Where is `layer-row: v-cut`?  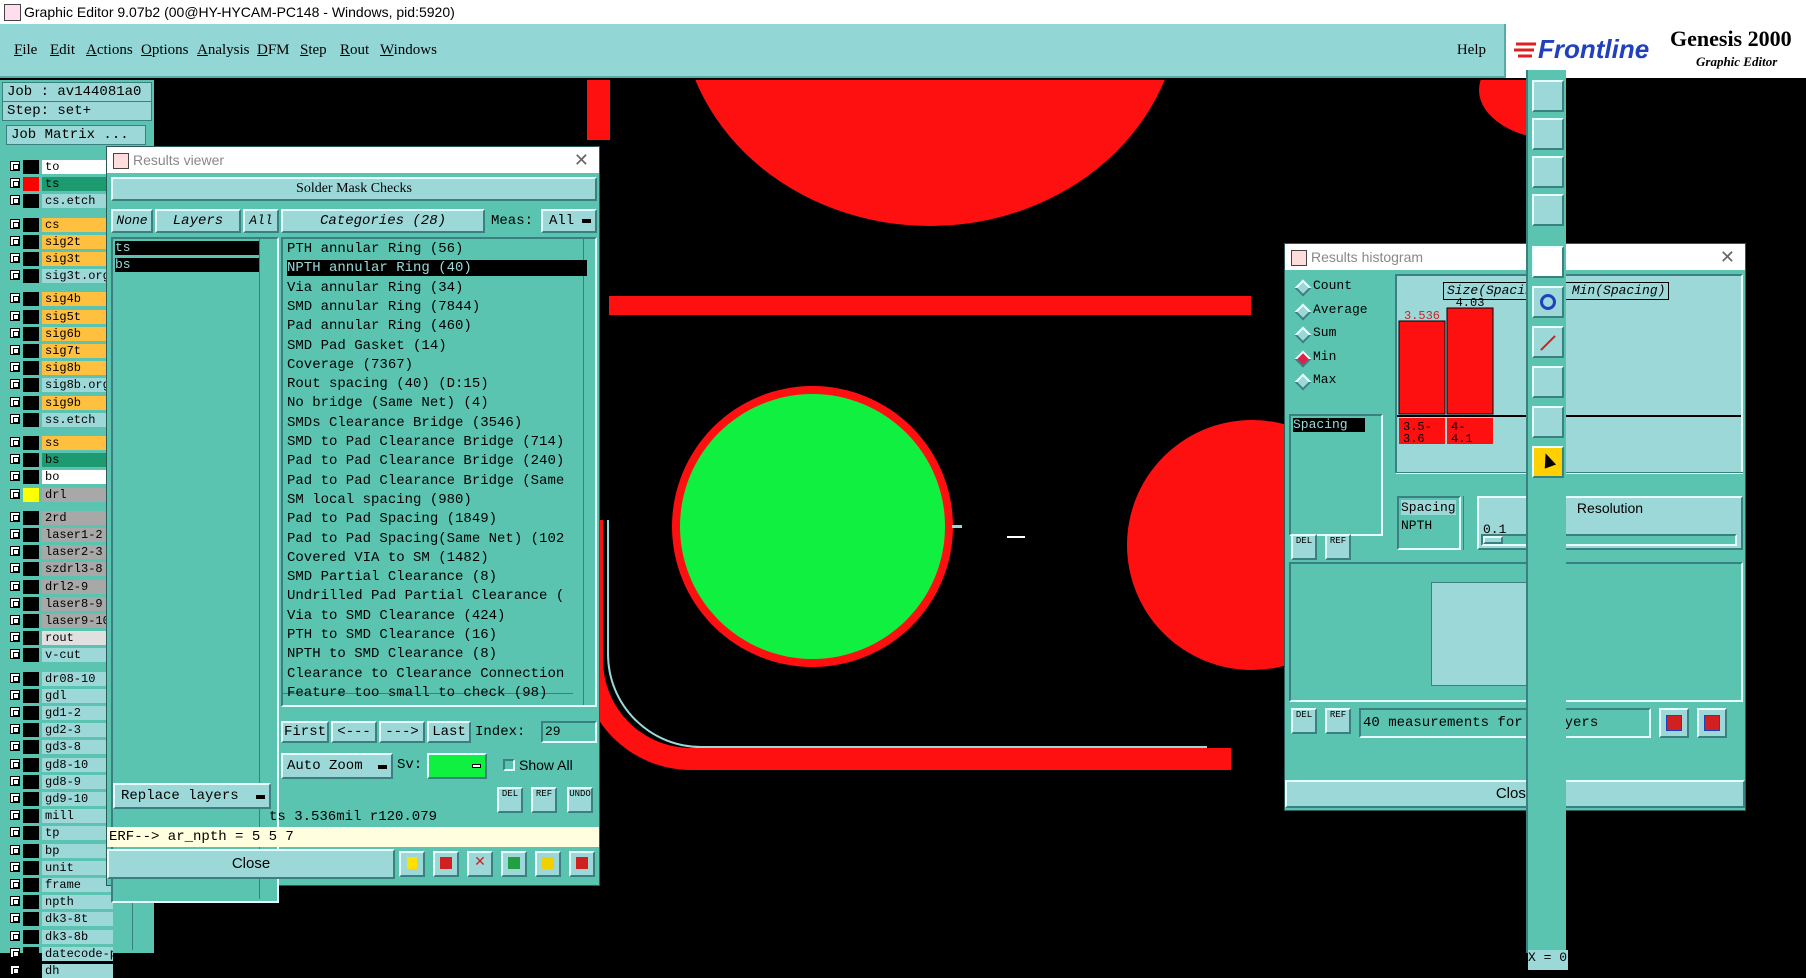
layer-row: v-cut is located at coordinates (59, 655).